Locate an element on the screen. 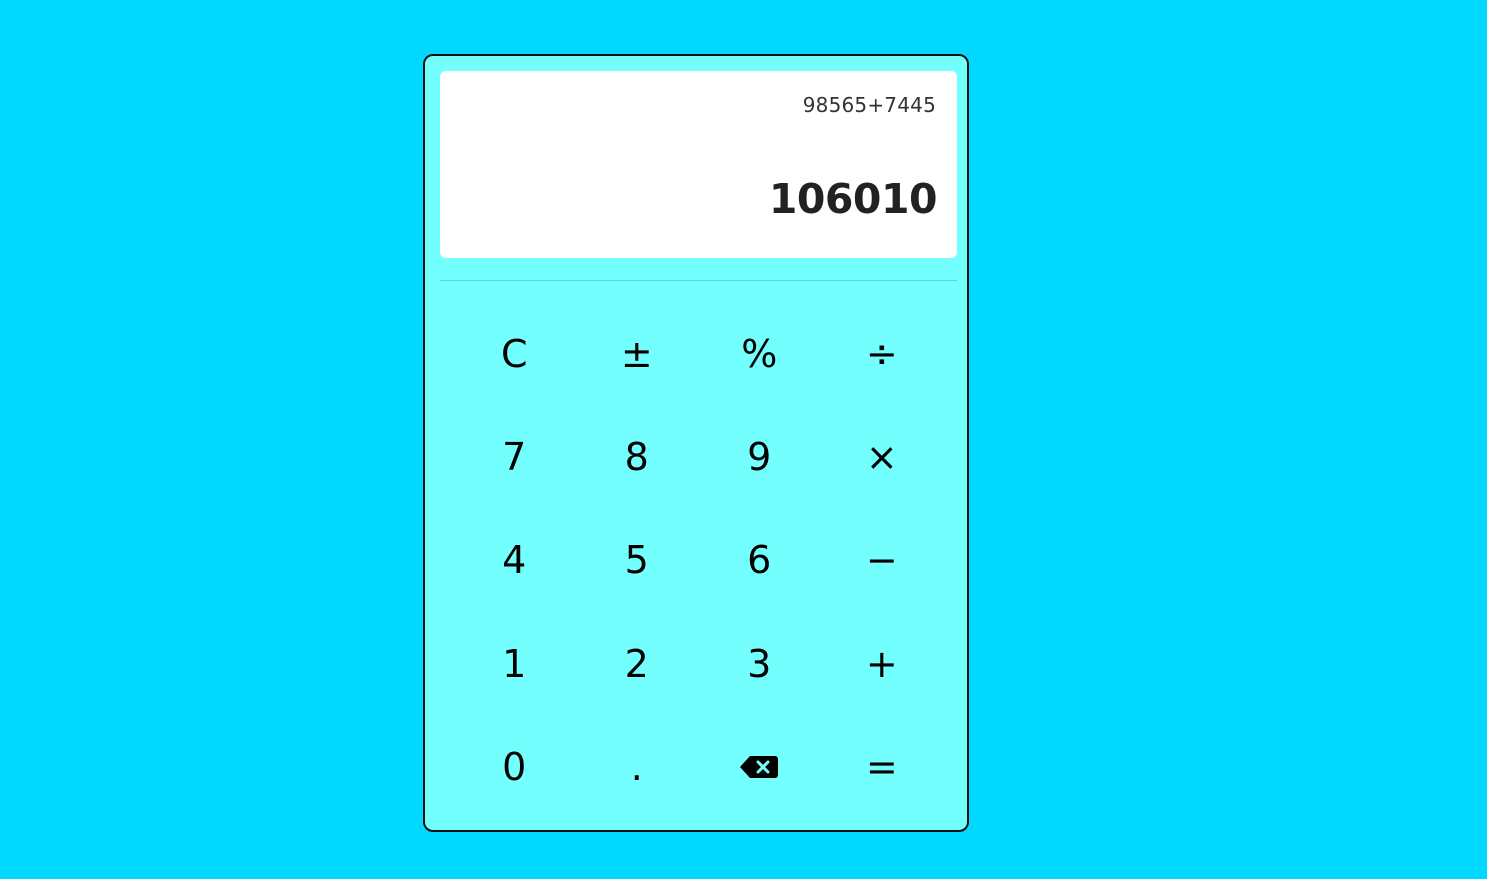  digit-4-label: 4 is located at coordinates (514, 560).